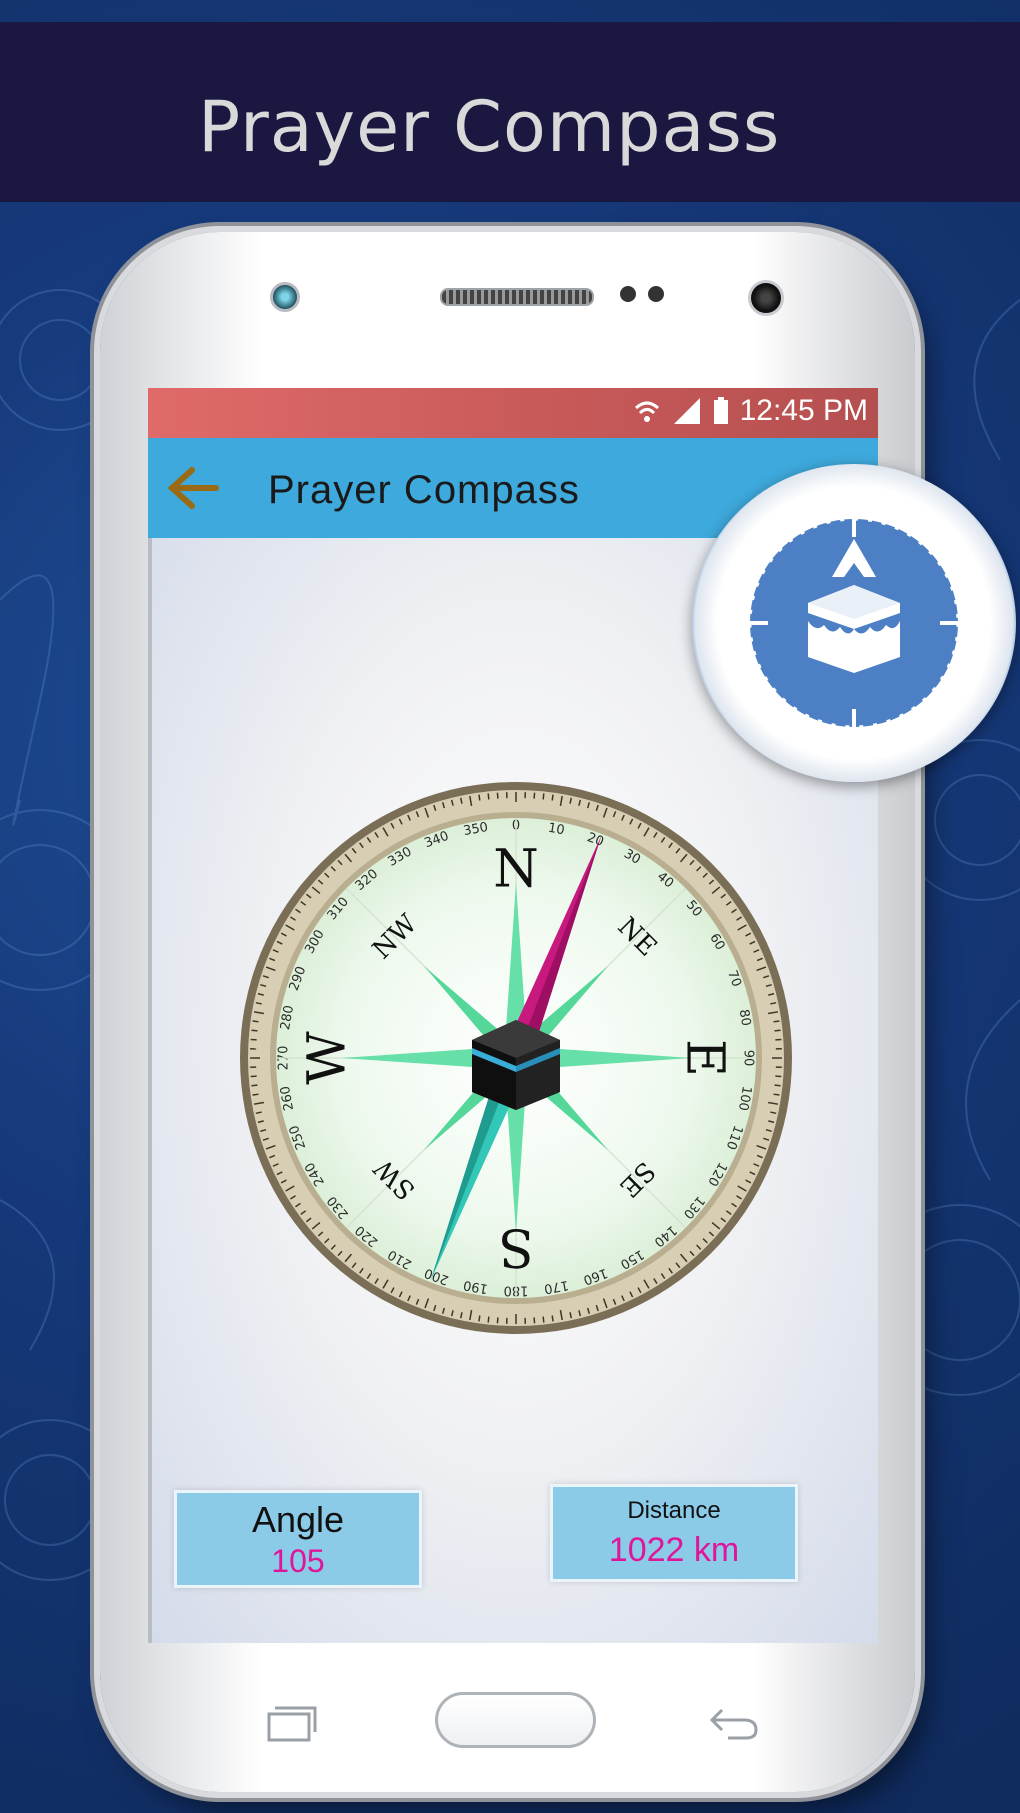 This screenshot has width=1020, height=1813. I want to click on distance-panel: Distance 1022 km, so click(674, 1533).